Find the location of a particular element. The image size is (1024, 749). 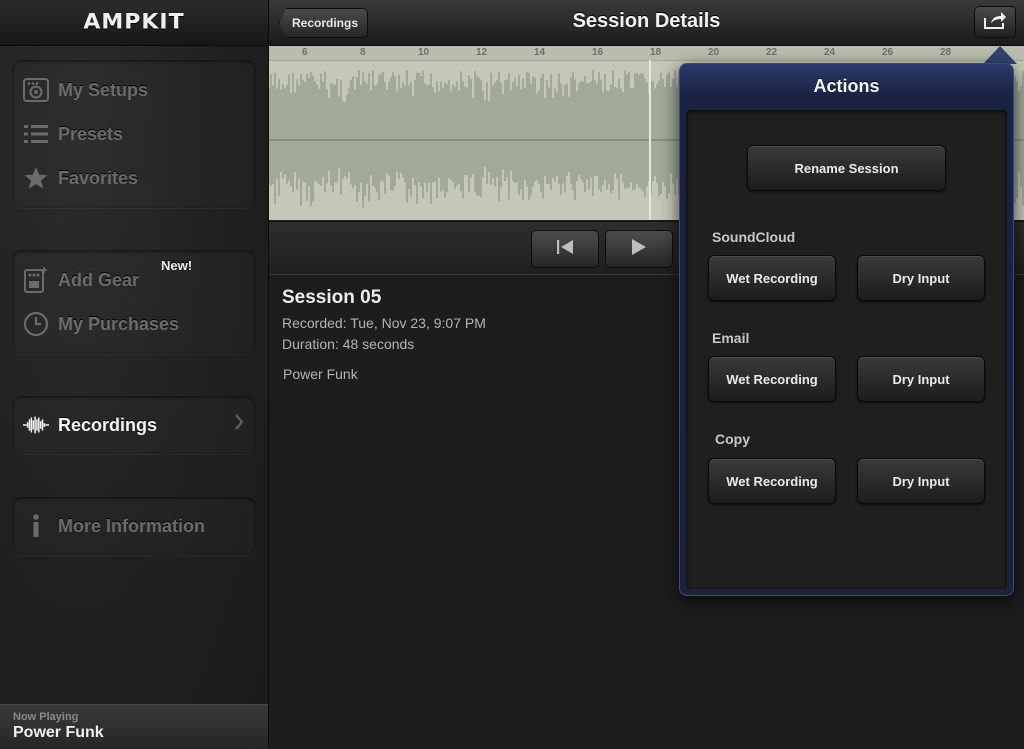

share-icon is located at coordinates (995, 22).